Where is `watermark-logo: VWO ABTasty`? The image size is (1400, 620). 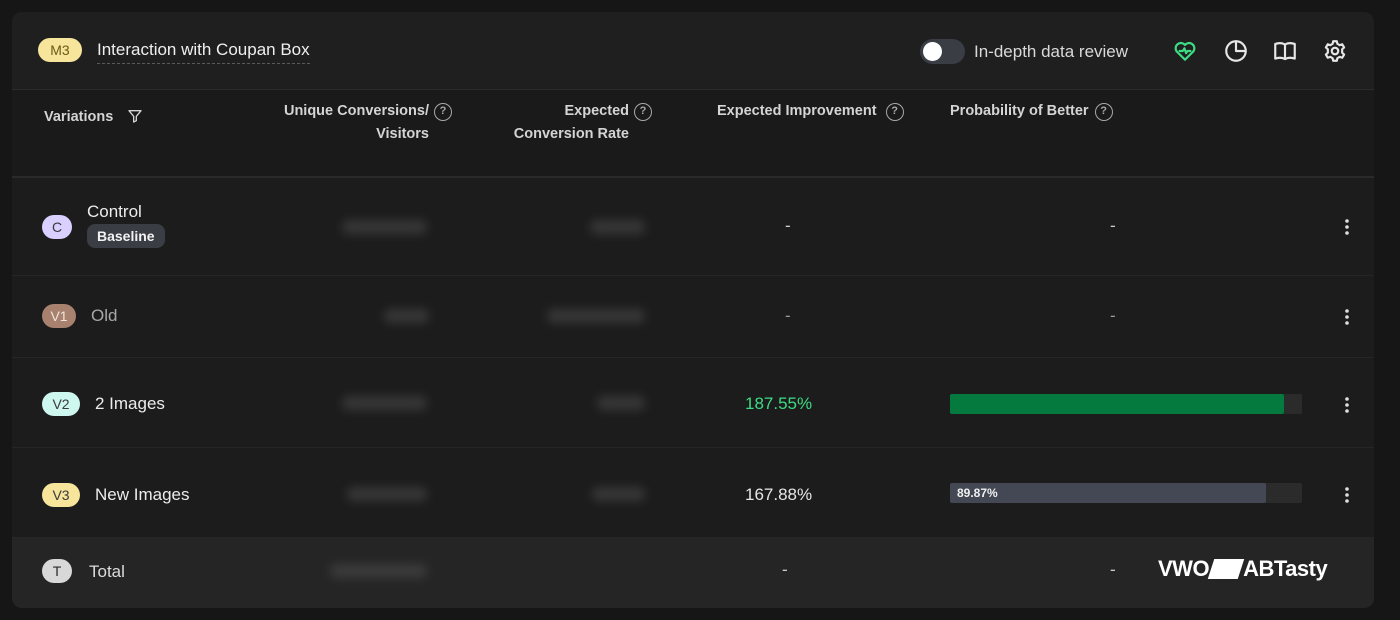
watermark-logo: VWO ABTasty is located at coordinates (1243, 569).